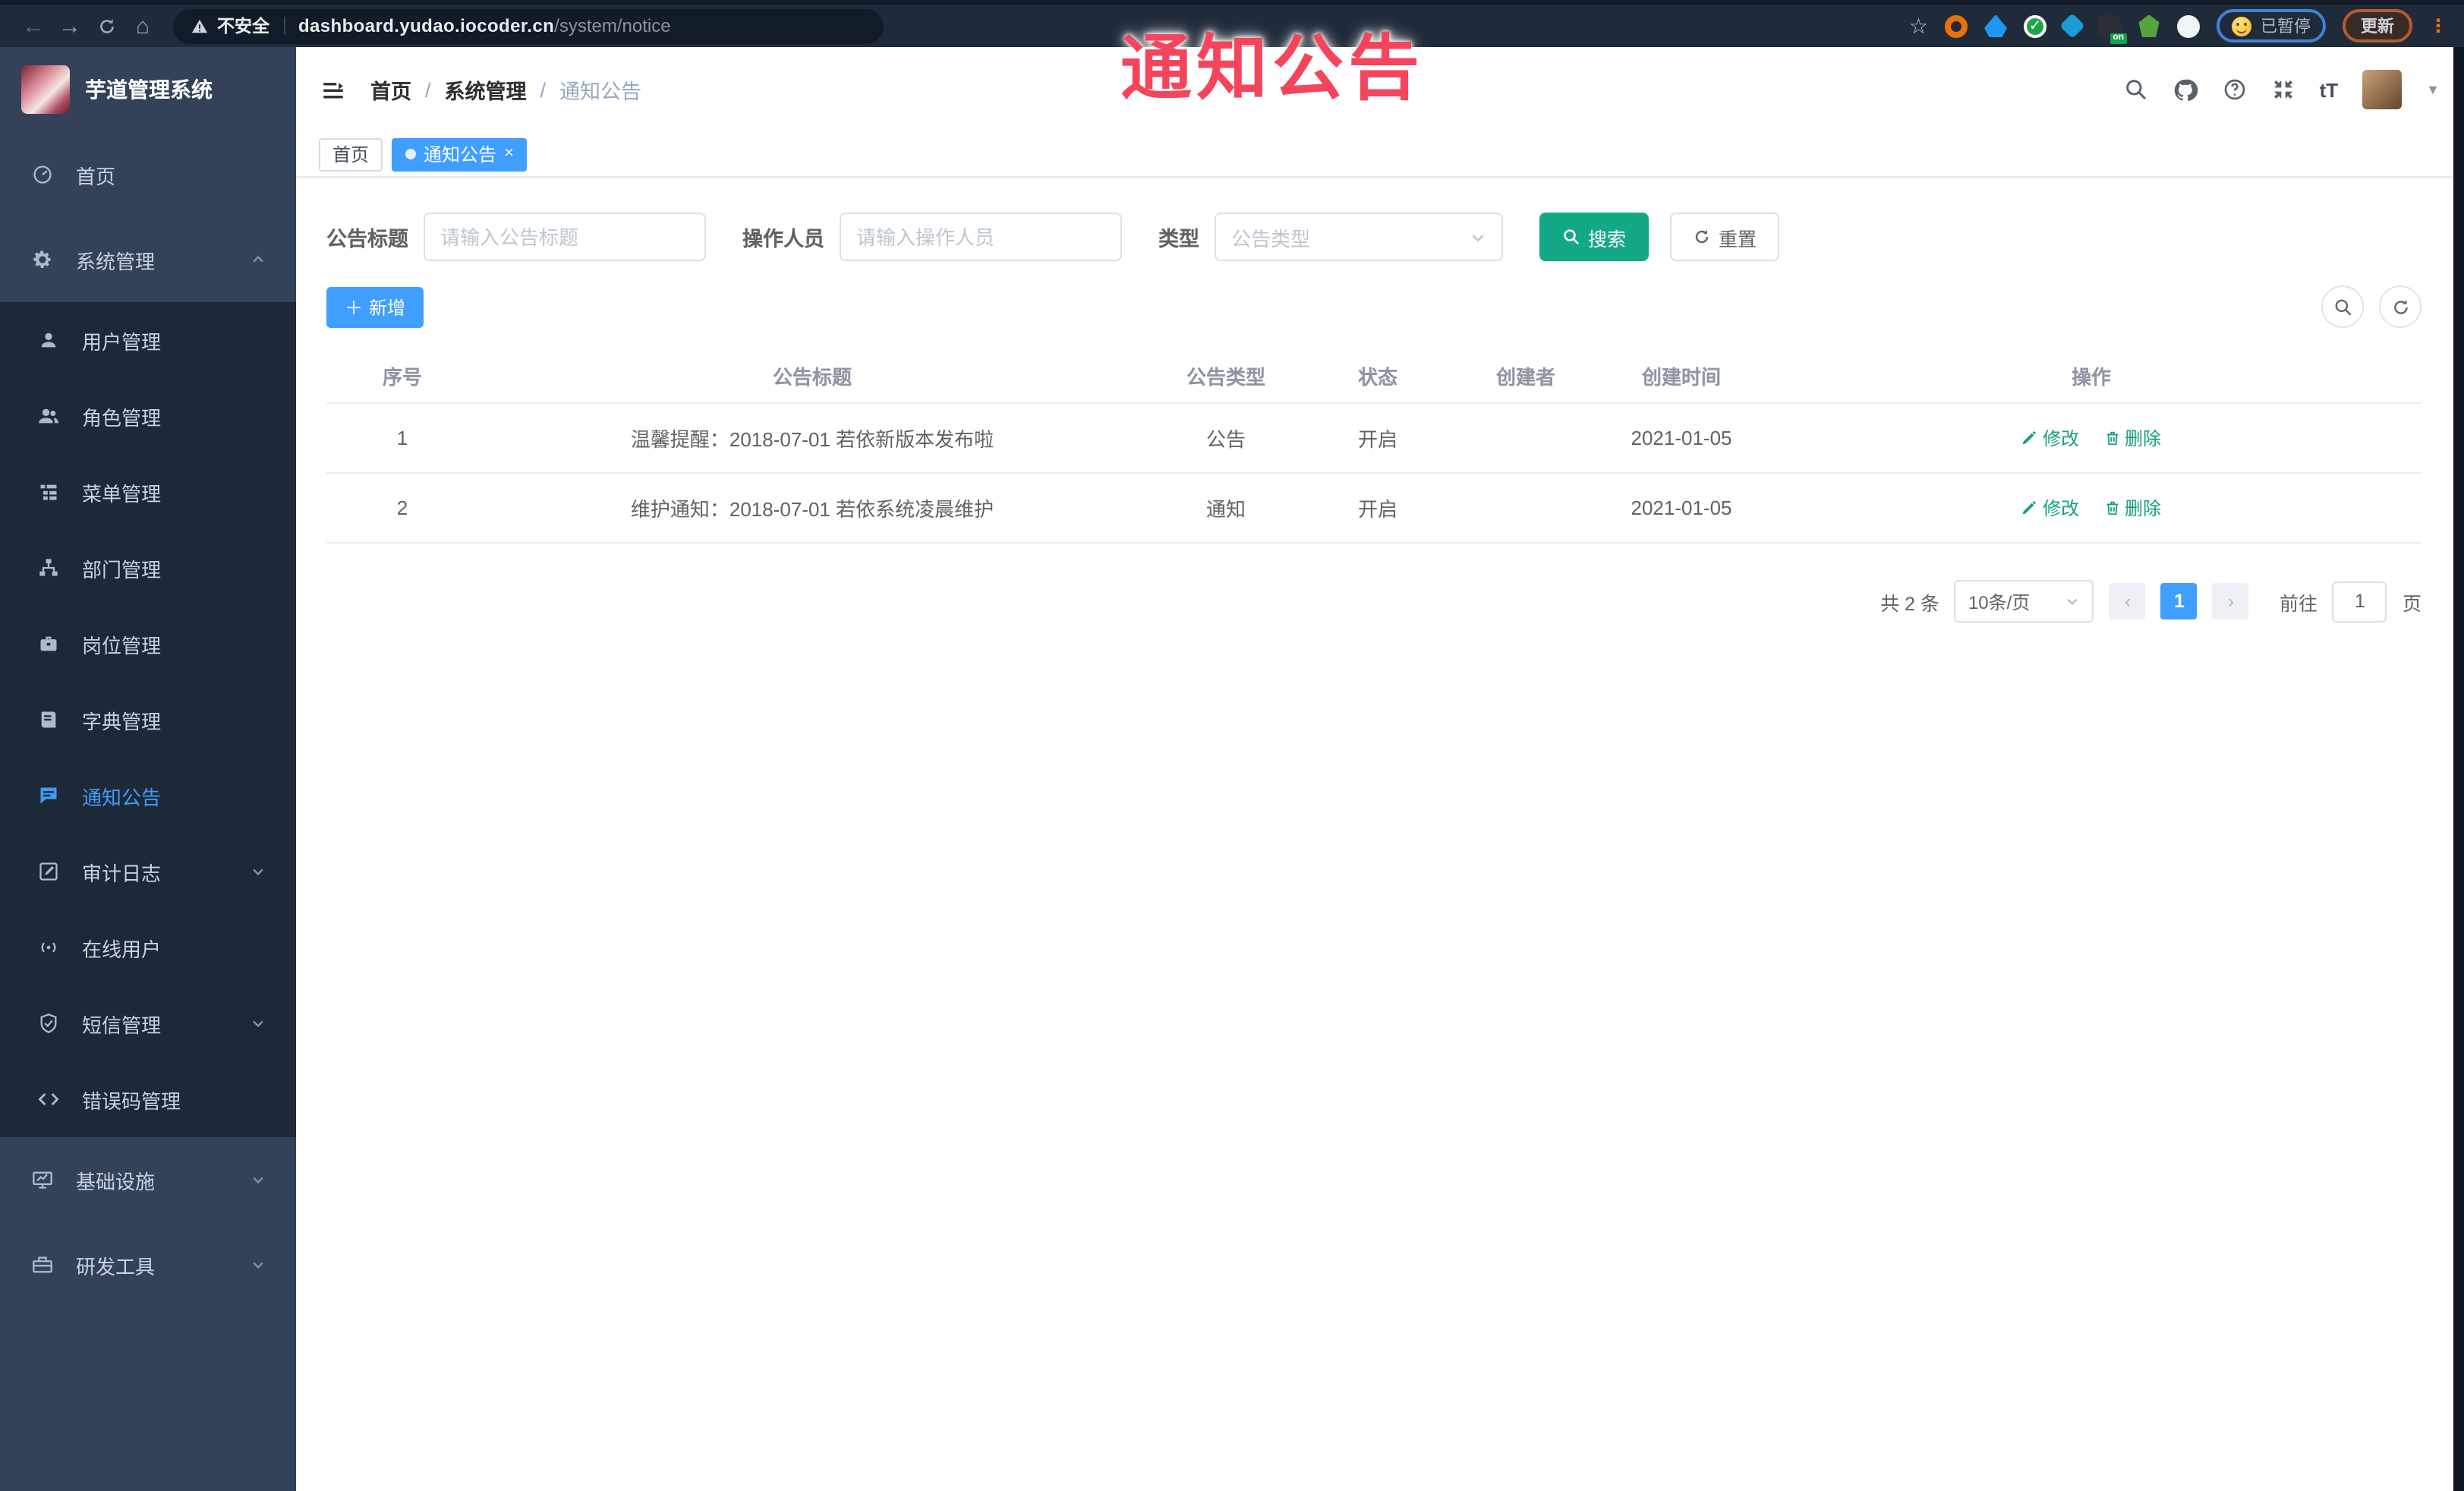  Describe the element at coordinates (2127, 601) in the screenshot. I see `prev-page-button: ‹` at that location.